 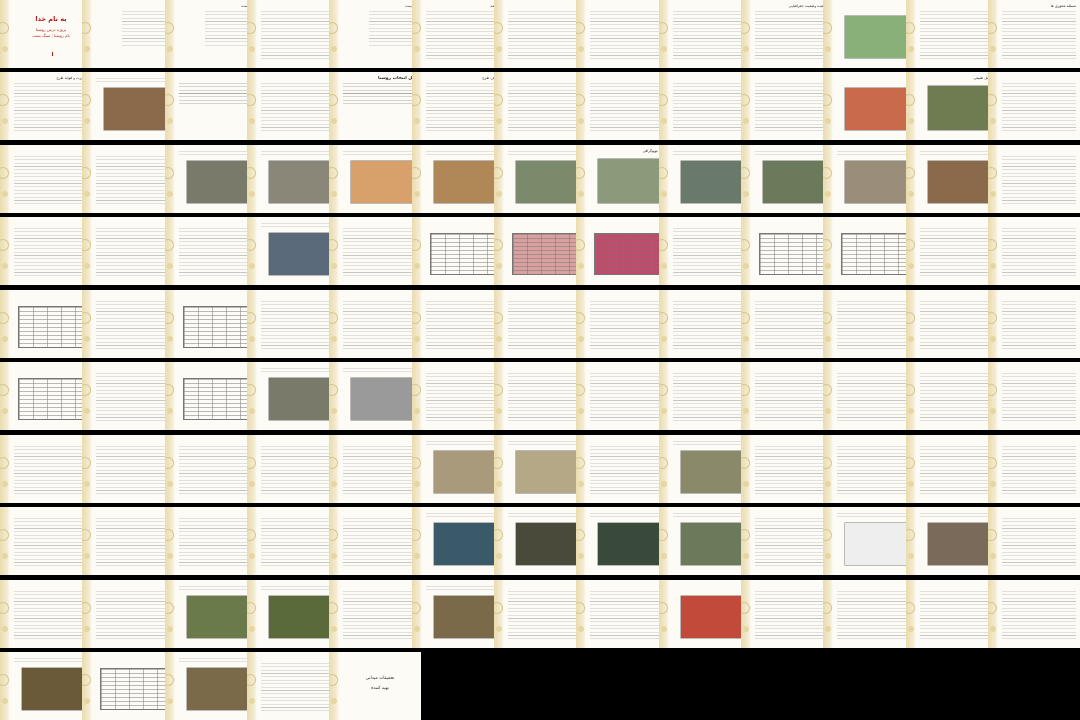 I want to click on slide-thumbnail: تحقیقات میدانی تهیه کننده, so click(x=375, y=686).